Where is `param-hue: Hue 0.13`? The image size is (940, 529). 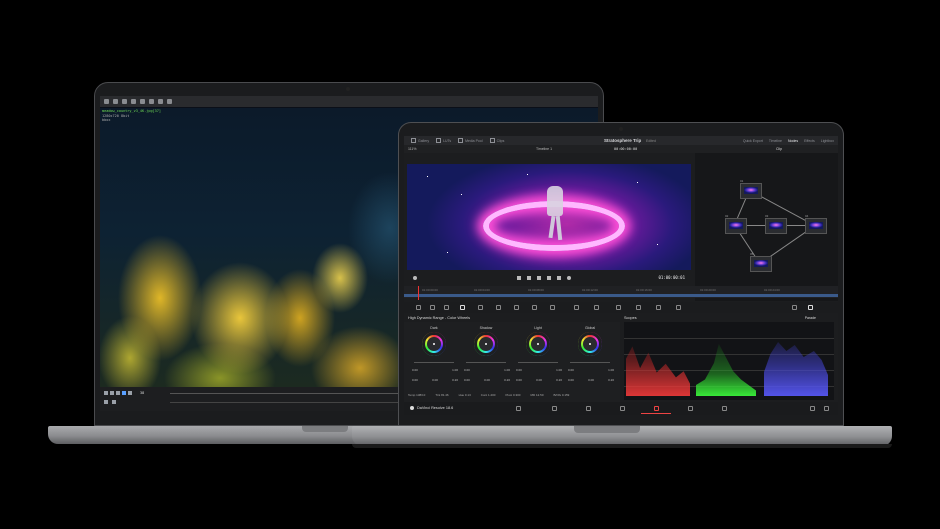
param-hue: Hue 0.13 is located at coordinates (465, 397).